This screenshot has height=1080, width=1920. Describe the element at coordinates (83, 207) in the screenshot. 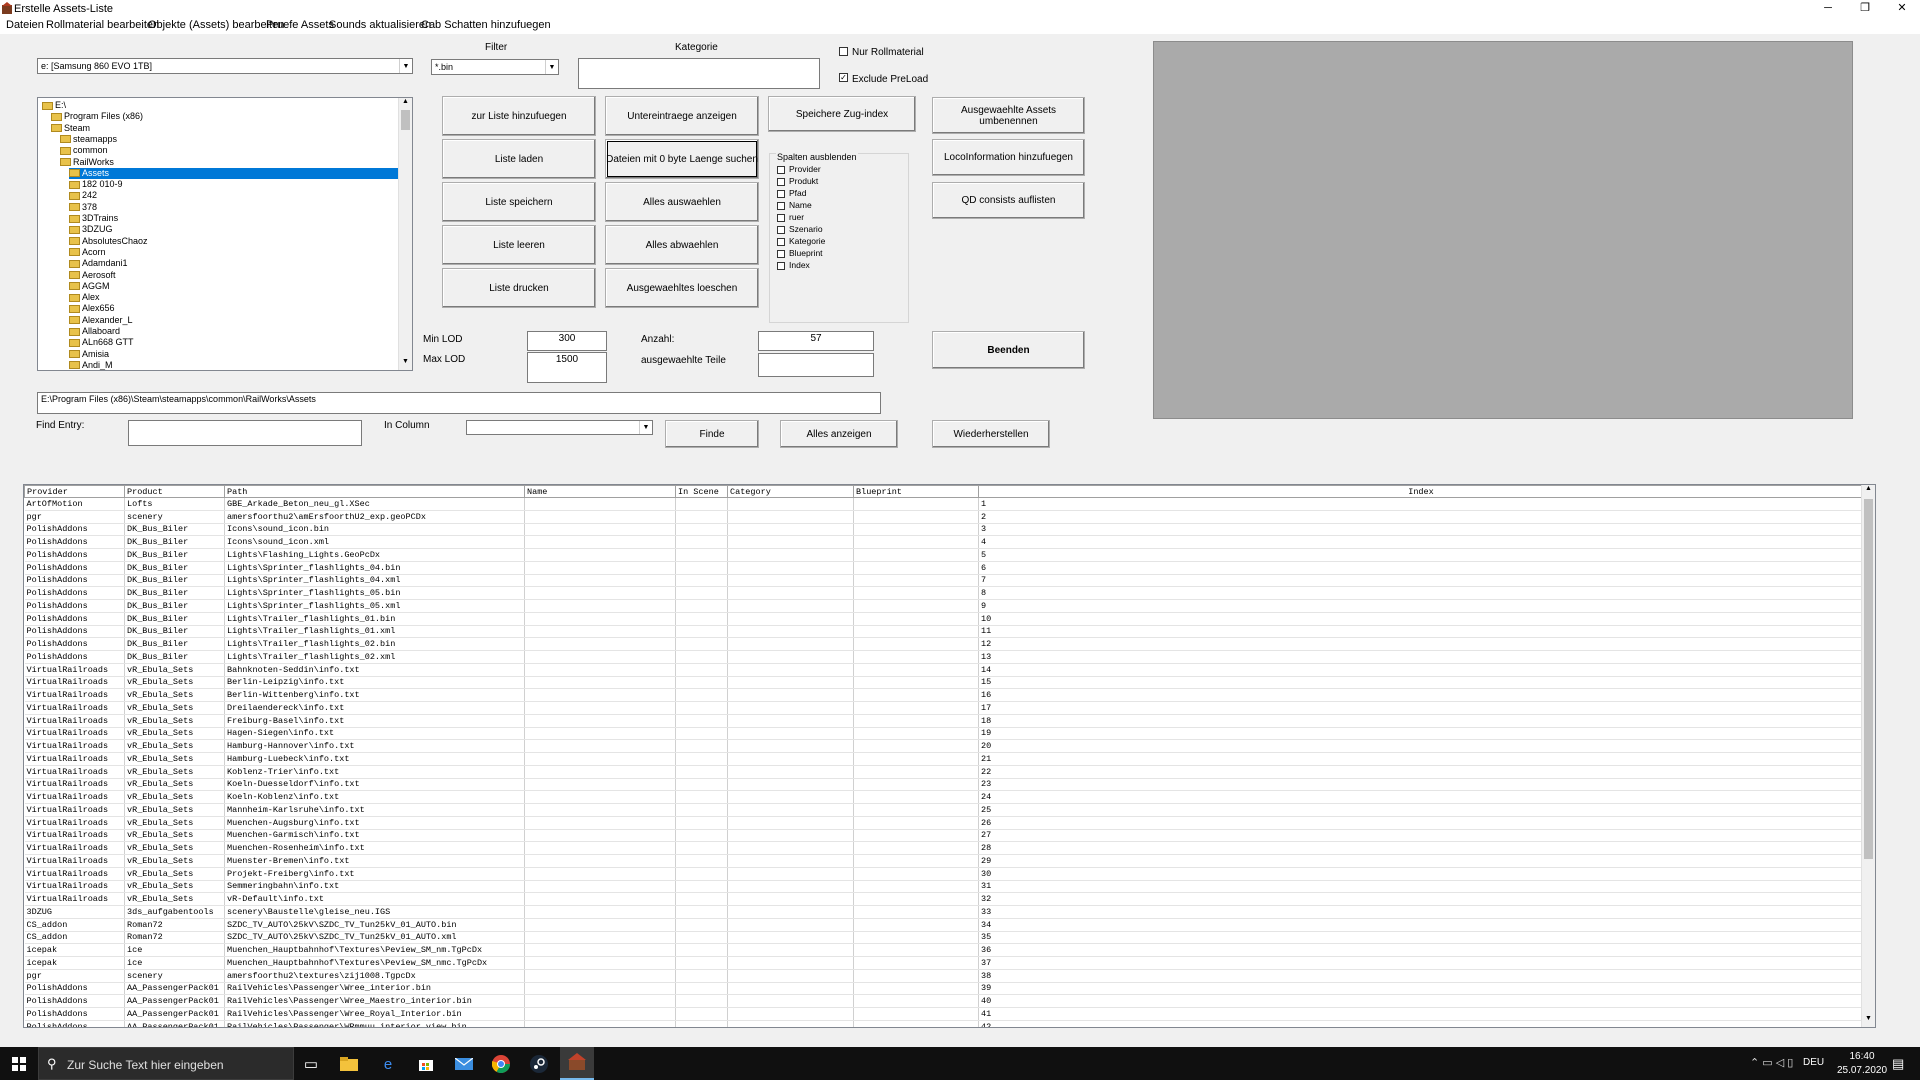

I see `tree-item: 378` at that location.